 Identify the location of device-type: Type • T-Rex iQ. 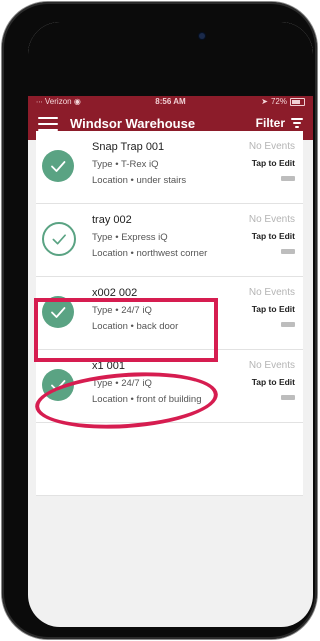
(125, 164).